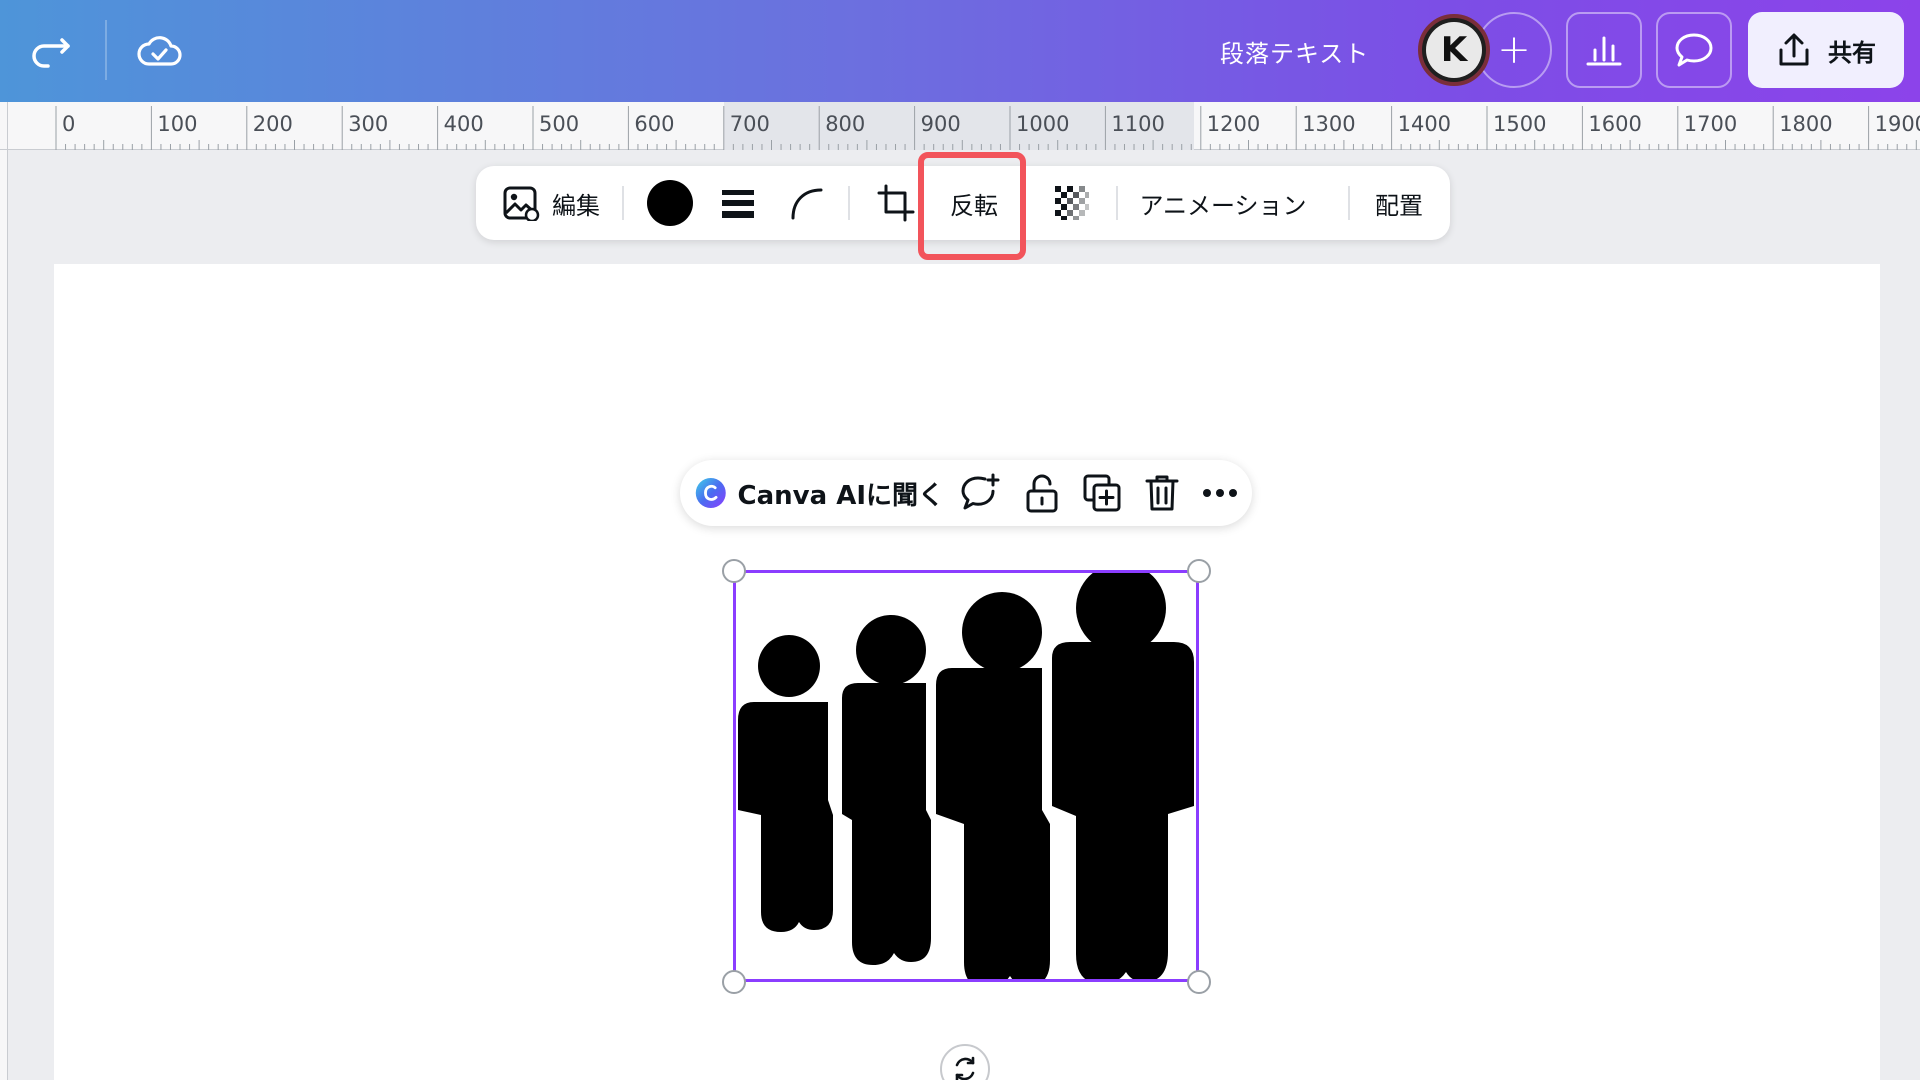 This screenshot has width=1920, height=1080. I want to click on comments-button, so click(1694, 50).